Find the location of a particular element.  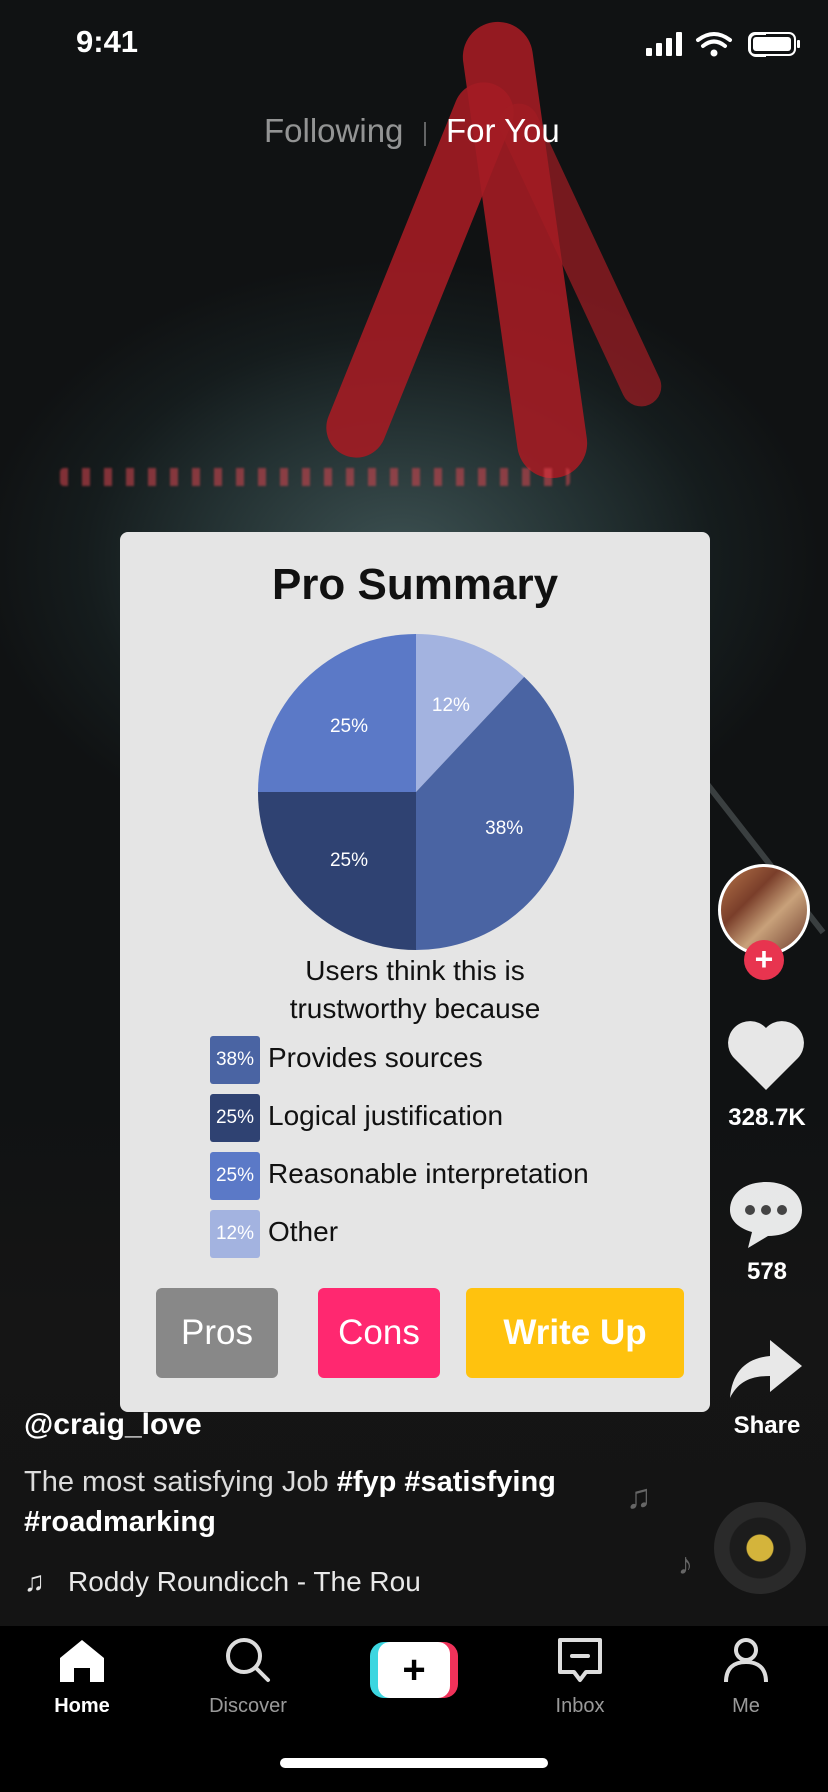

legend-label: Provides sources is located at coordinates (375, 1057).